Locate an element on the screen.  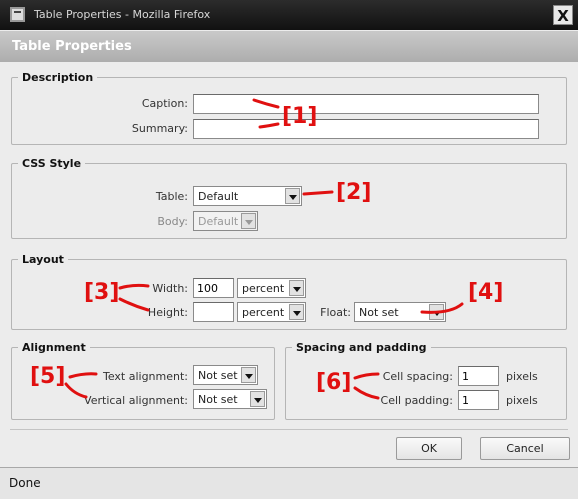
annotation-6-arrow-spacing is located at coordinates (366, 376).